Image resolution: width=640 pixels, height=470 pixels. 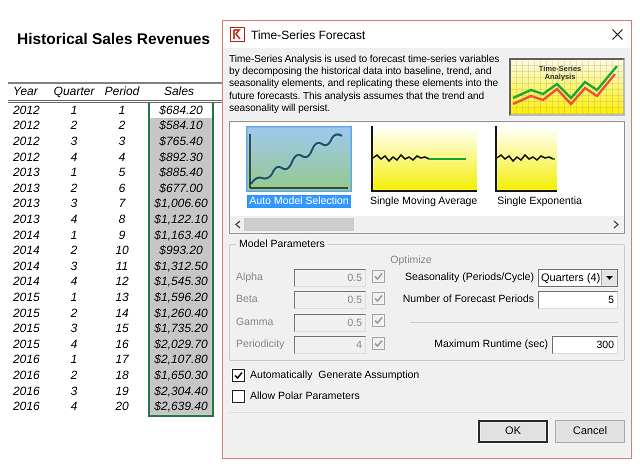 I want to click on table-cell: $1,545.30, so click(x=181, y=282).